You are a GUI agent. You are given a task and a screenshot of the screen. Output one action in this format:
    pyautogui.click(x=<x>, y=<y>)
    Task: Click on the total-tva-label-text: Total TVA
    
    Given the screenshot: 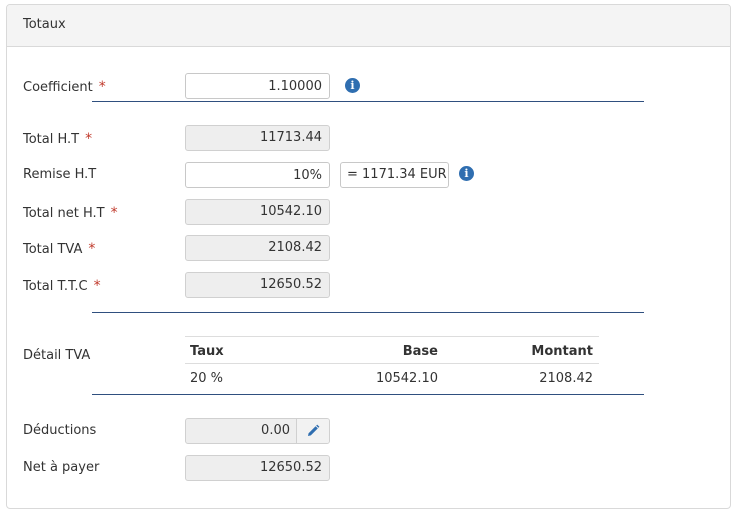 What is the action you would take?
    pyautogui.click(x=53, y=249)
    